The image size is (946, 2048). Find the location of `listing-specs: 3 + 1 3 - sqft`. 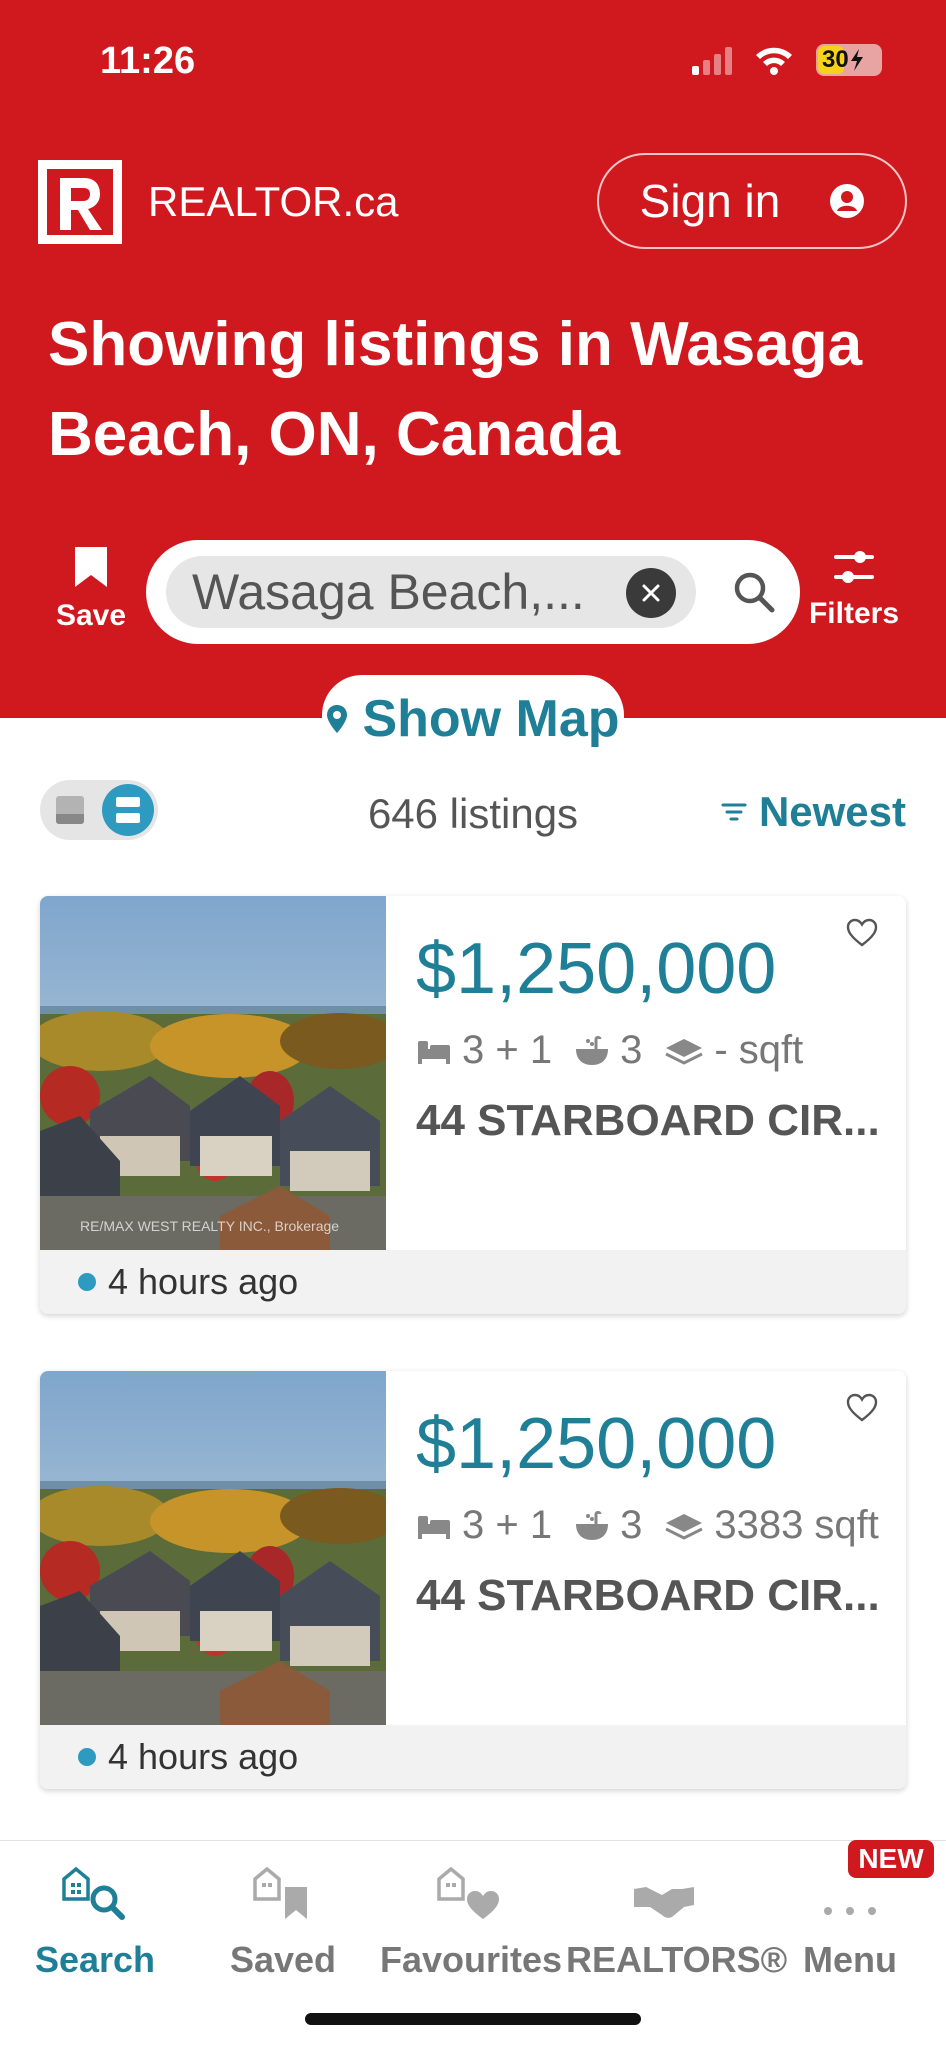

listing-specs: 3 + 1 3 - sqft is located at coordinates (609, 1050).